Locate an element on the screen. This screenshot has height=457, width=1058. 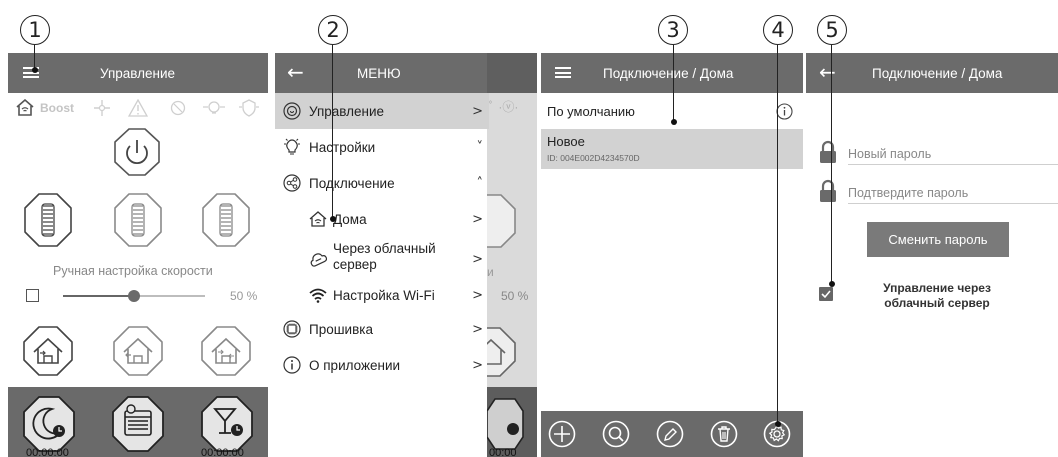
menu-item-label: Настройки is located at coordinates (342, 147).